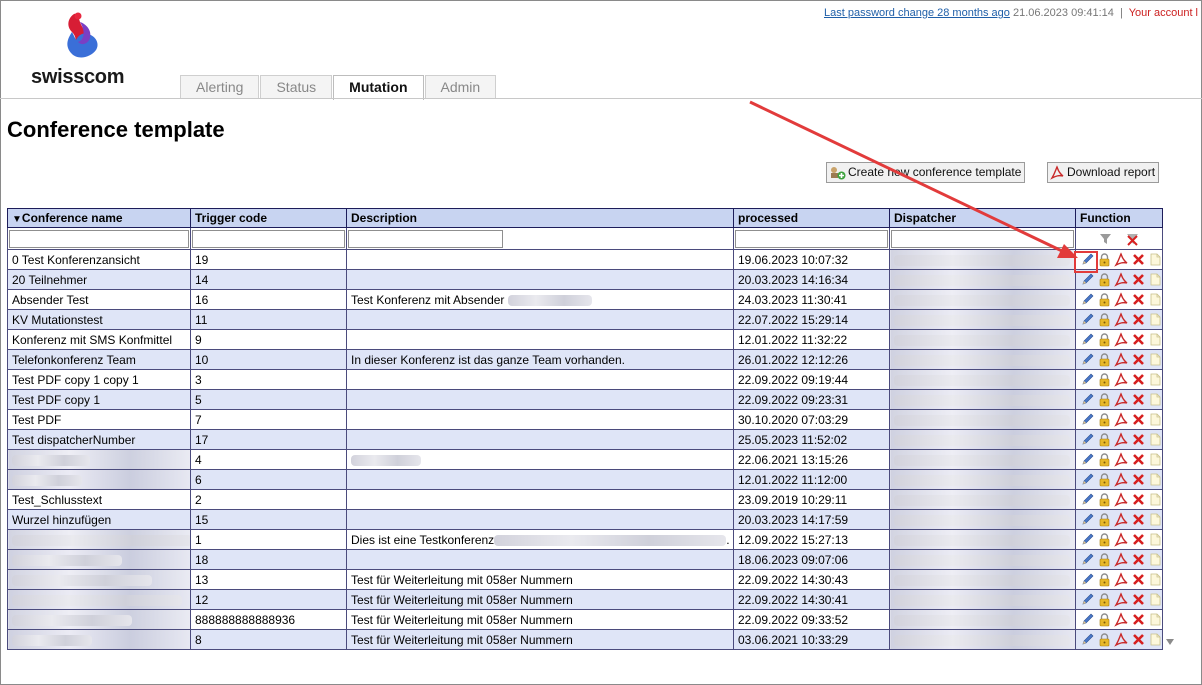  Describe the element at coordinates (982, 218) in the screenshot. I see `column-header-dispatcher: Dispatcher` at that location.